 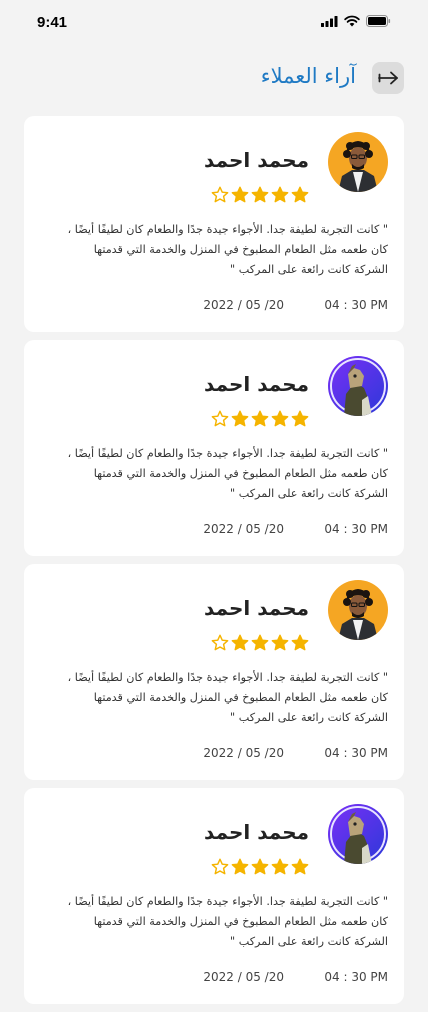 I want to click on status-icons, so click(x=356, y=21).